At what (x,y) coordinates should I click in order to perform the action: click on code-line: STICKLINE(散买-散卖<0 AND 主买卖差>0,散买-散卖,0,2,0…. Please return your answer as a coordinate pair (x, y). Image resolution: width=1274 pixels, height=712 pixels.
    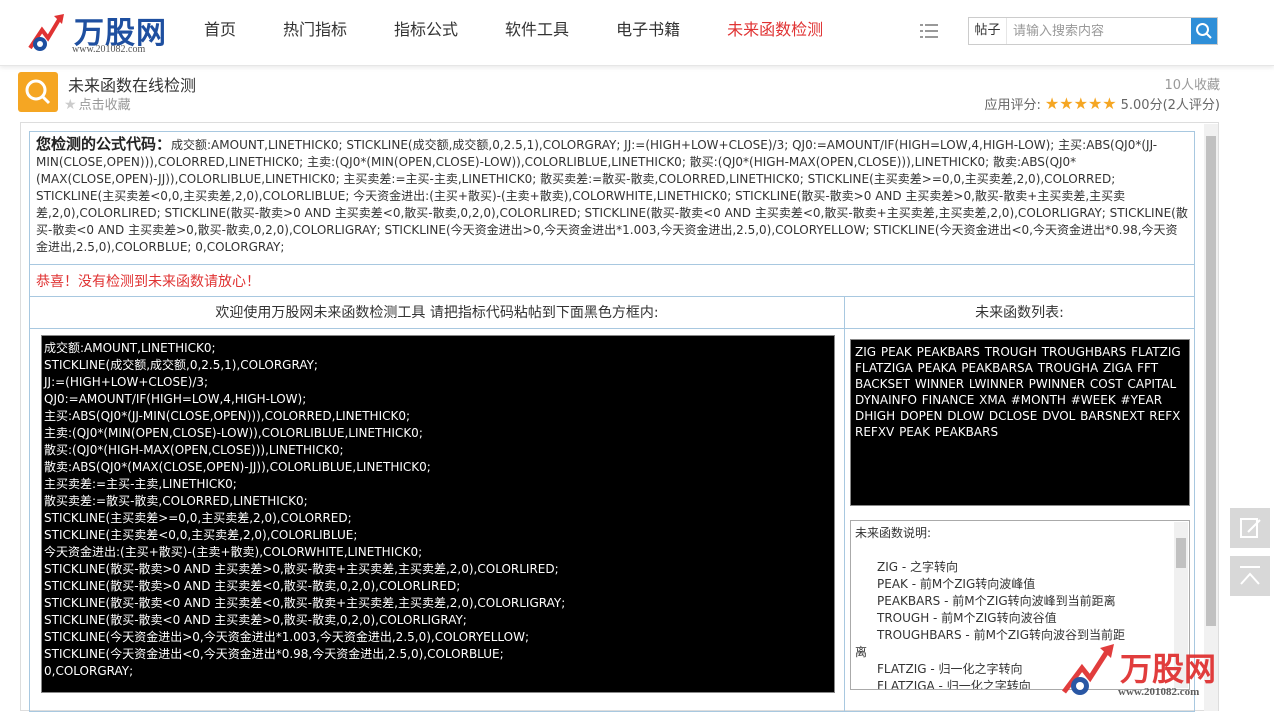
    Looking at the image, I should click on (255, 620).